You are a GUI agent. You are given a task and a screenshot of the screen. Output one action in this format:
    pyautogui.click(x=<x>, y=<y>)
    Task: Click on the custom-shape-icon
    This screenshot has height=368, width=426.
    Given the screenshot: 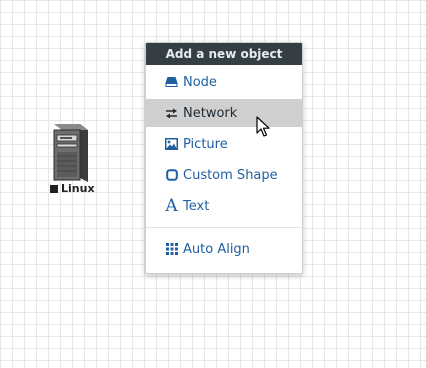 What is the action you would take?
    pyautogui.click(x=171, y=175)
    